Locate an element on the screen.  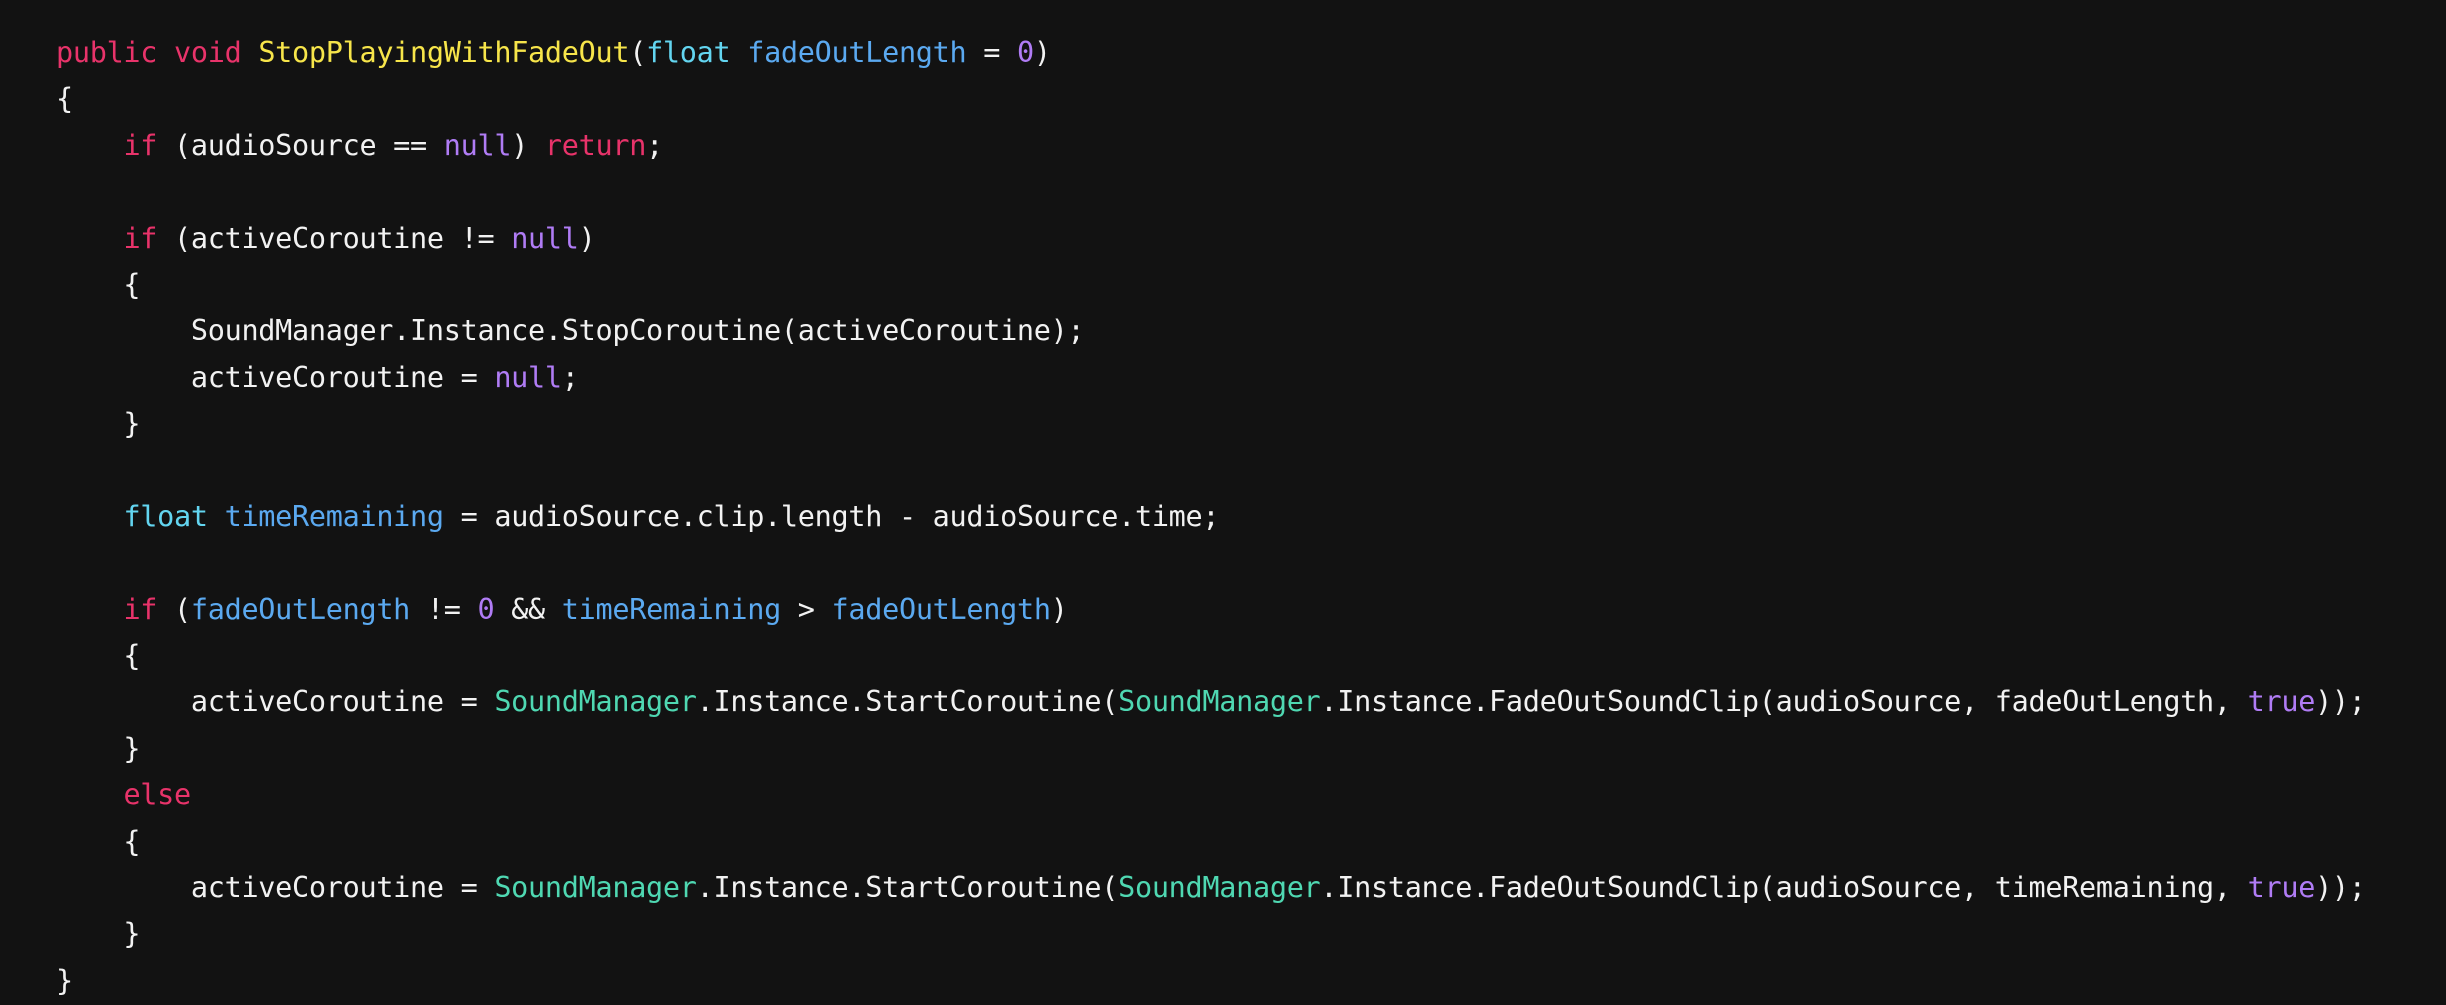
code-line: else is located at coordinates (1211, 795).